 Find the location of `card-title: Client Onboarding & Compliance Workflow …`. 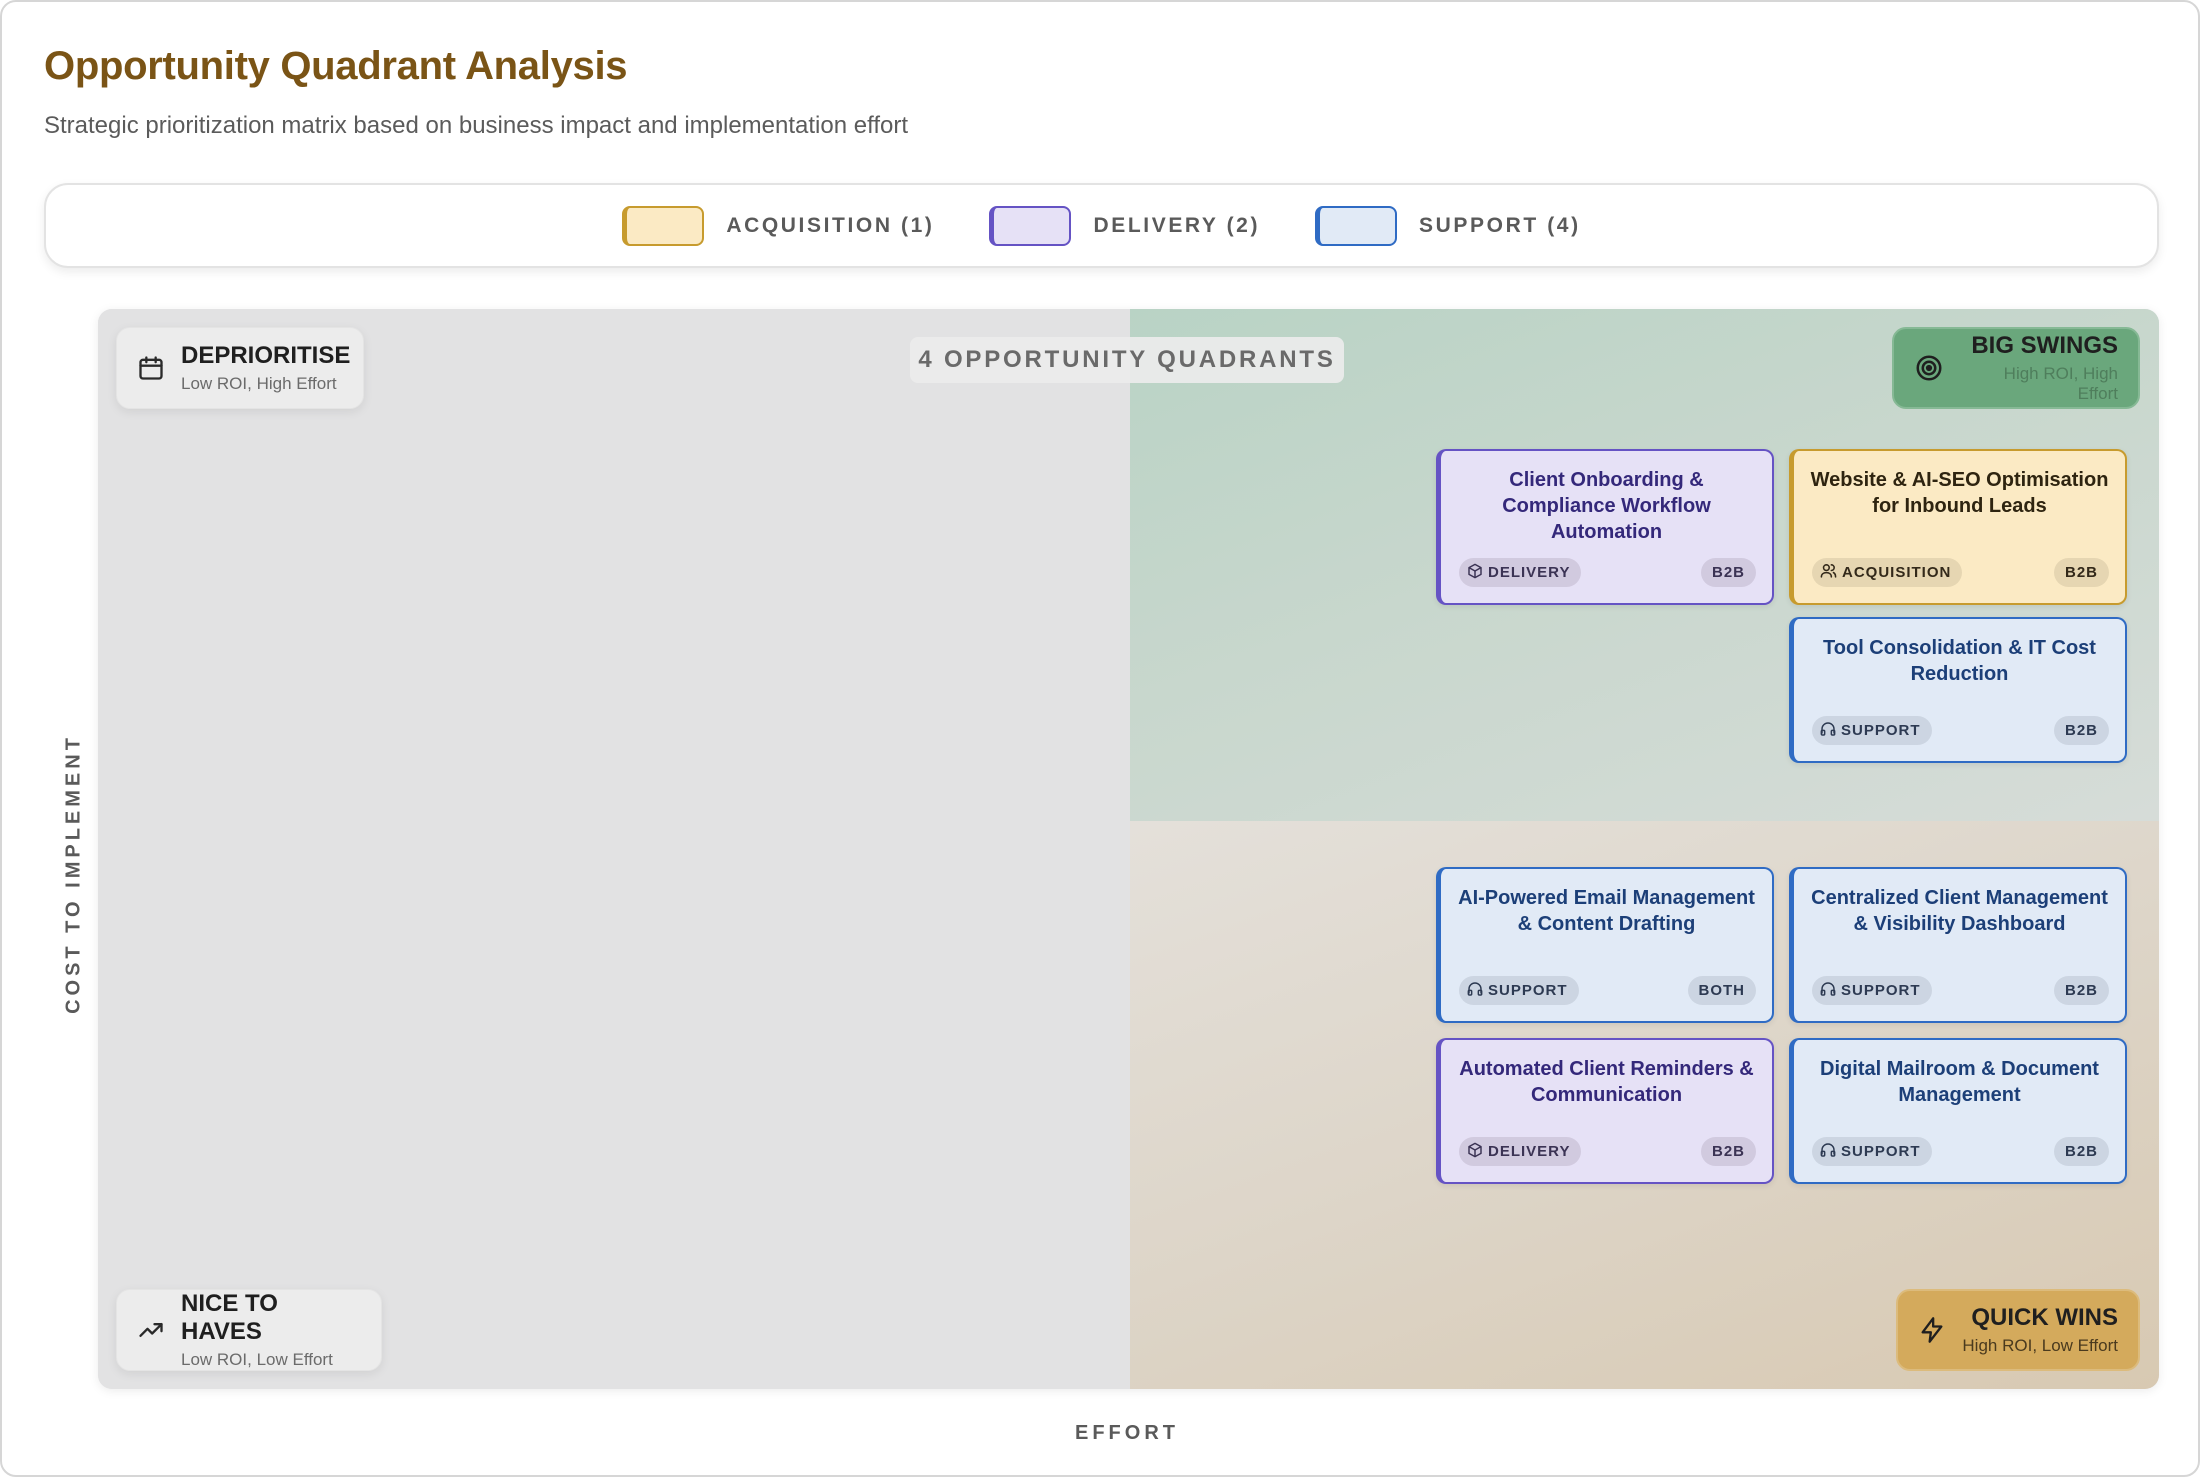

card-title: Client Onboarding & Compliance Workflow … is located at coordinates (1606, 506).